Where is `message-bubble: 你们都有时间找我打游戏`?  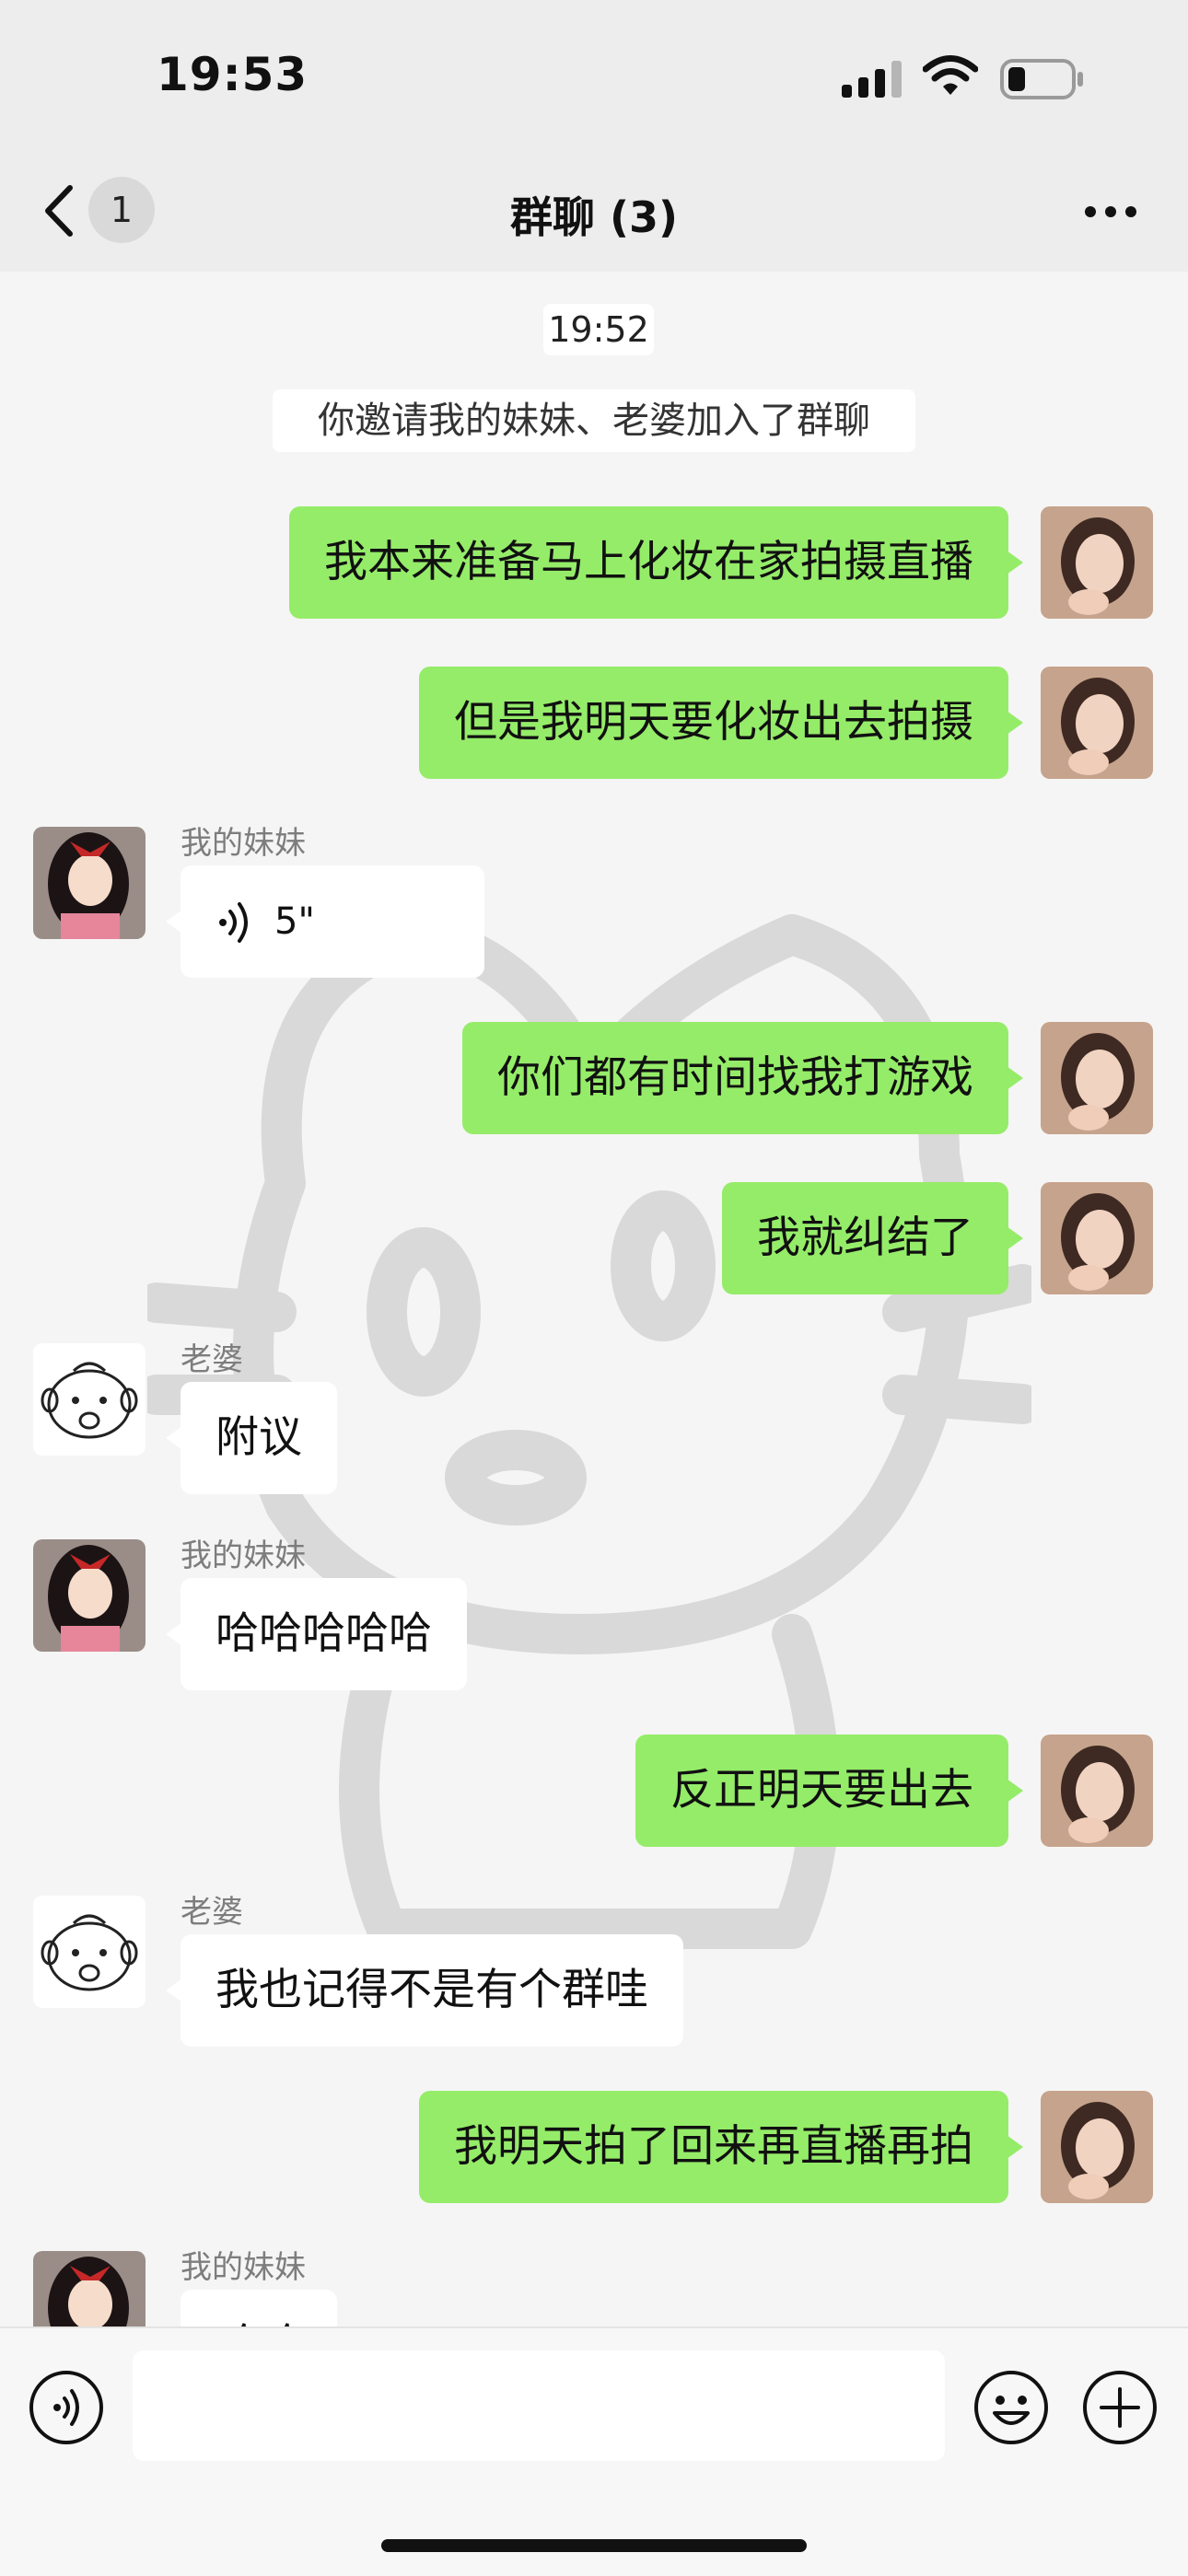
message-bubble: 你们都有时间找我打游戏 is located at coordinates (742, 1078).